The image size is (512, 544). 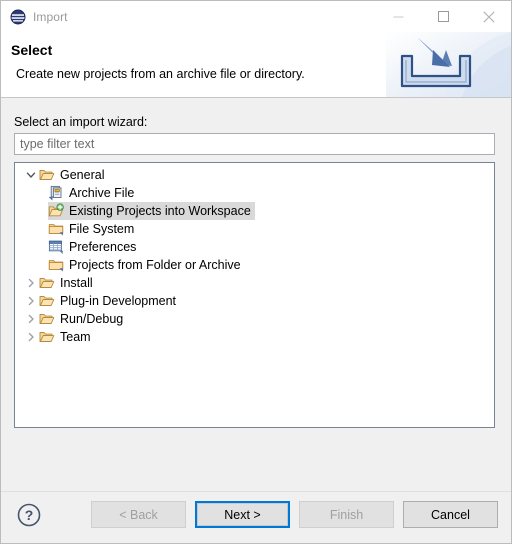 I want to click on tree-item-content: Install, so click(x=60, y=283).